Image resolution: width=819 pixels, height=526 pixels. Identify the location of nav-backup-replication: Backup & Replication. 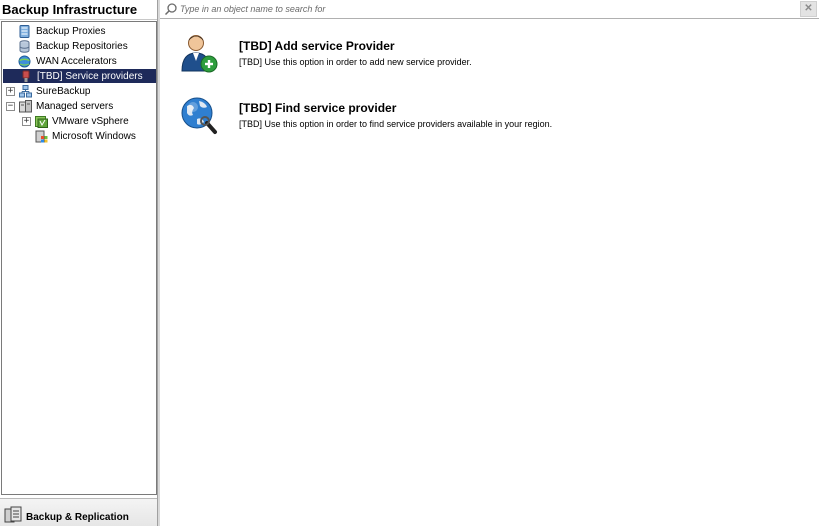
(79, 512).